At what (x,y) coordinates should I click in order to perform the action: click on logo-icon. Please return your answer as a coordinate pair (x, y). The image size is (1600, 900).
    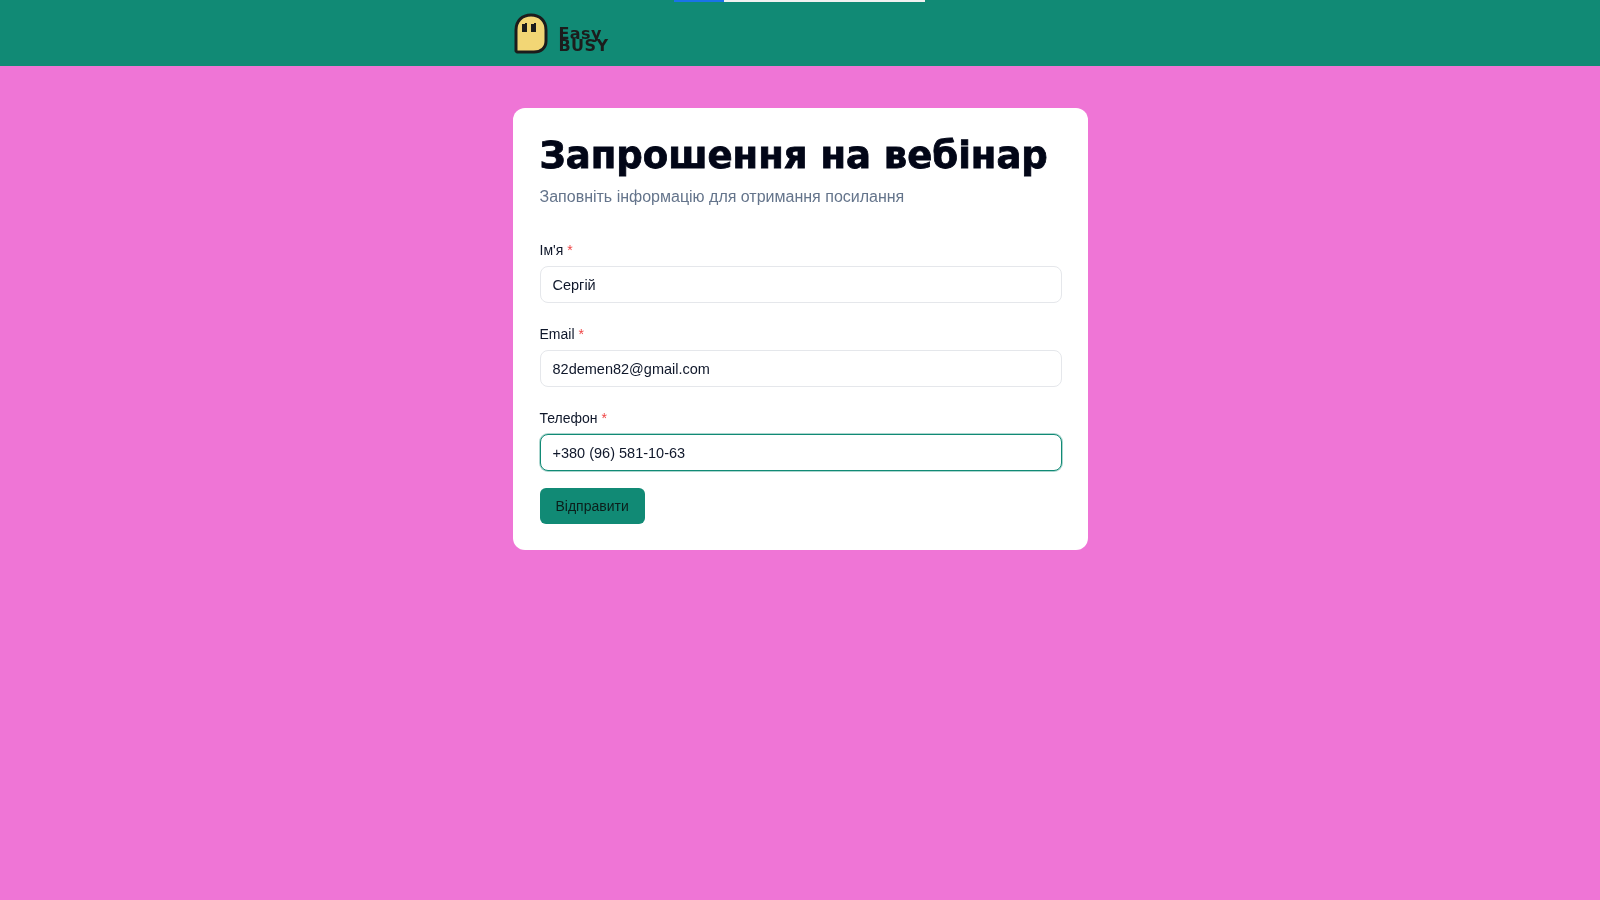
    Looking at the image, I should click on (530, 34).